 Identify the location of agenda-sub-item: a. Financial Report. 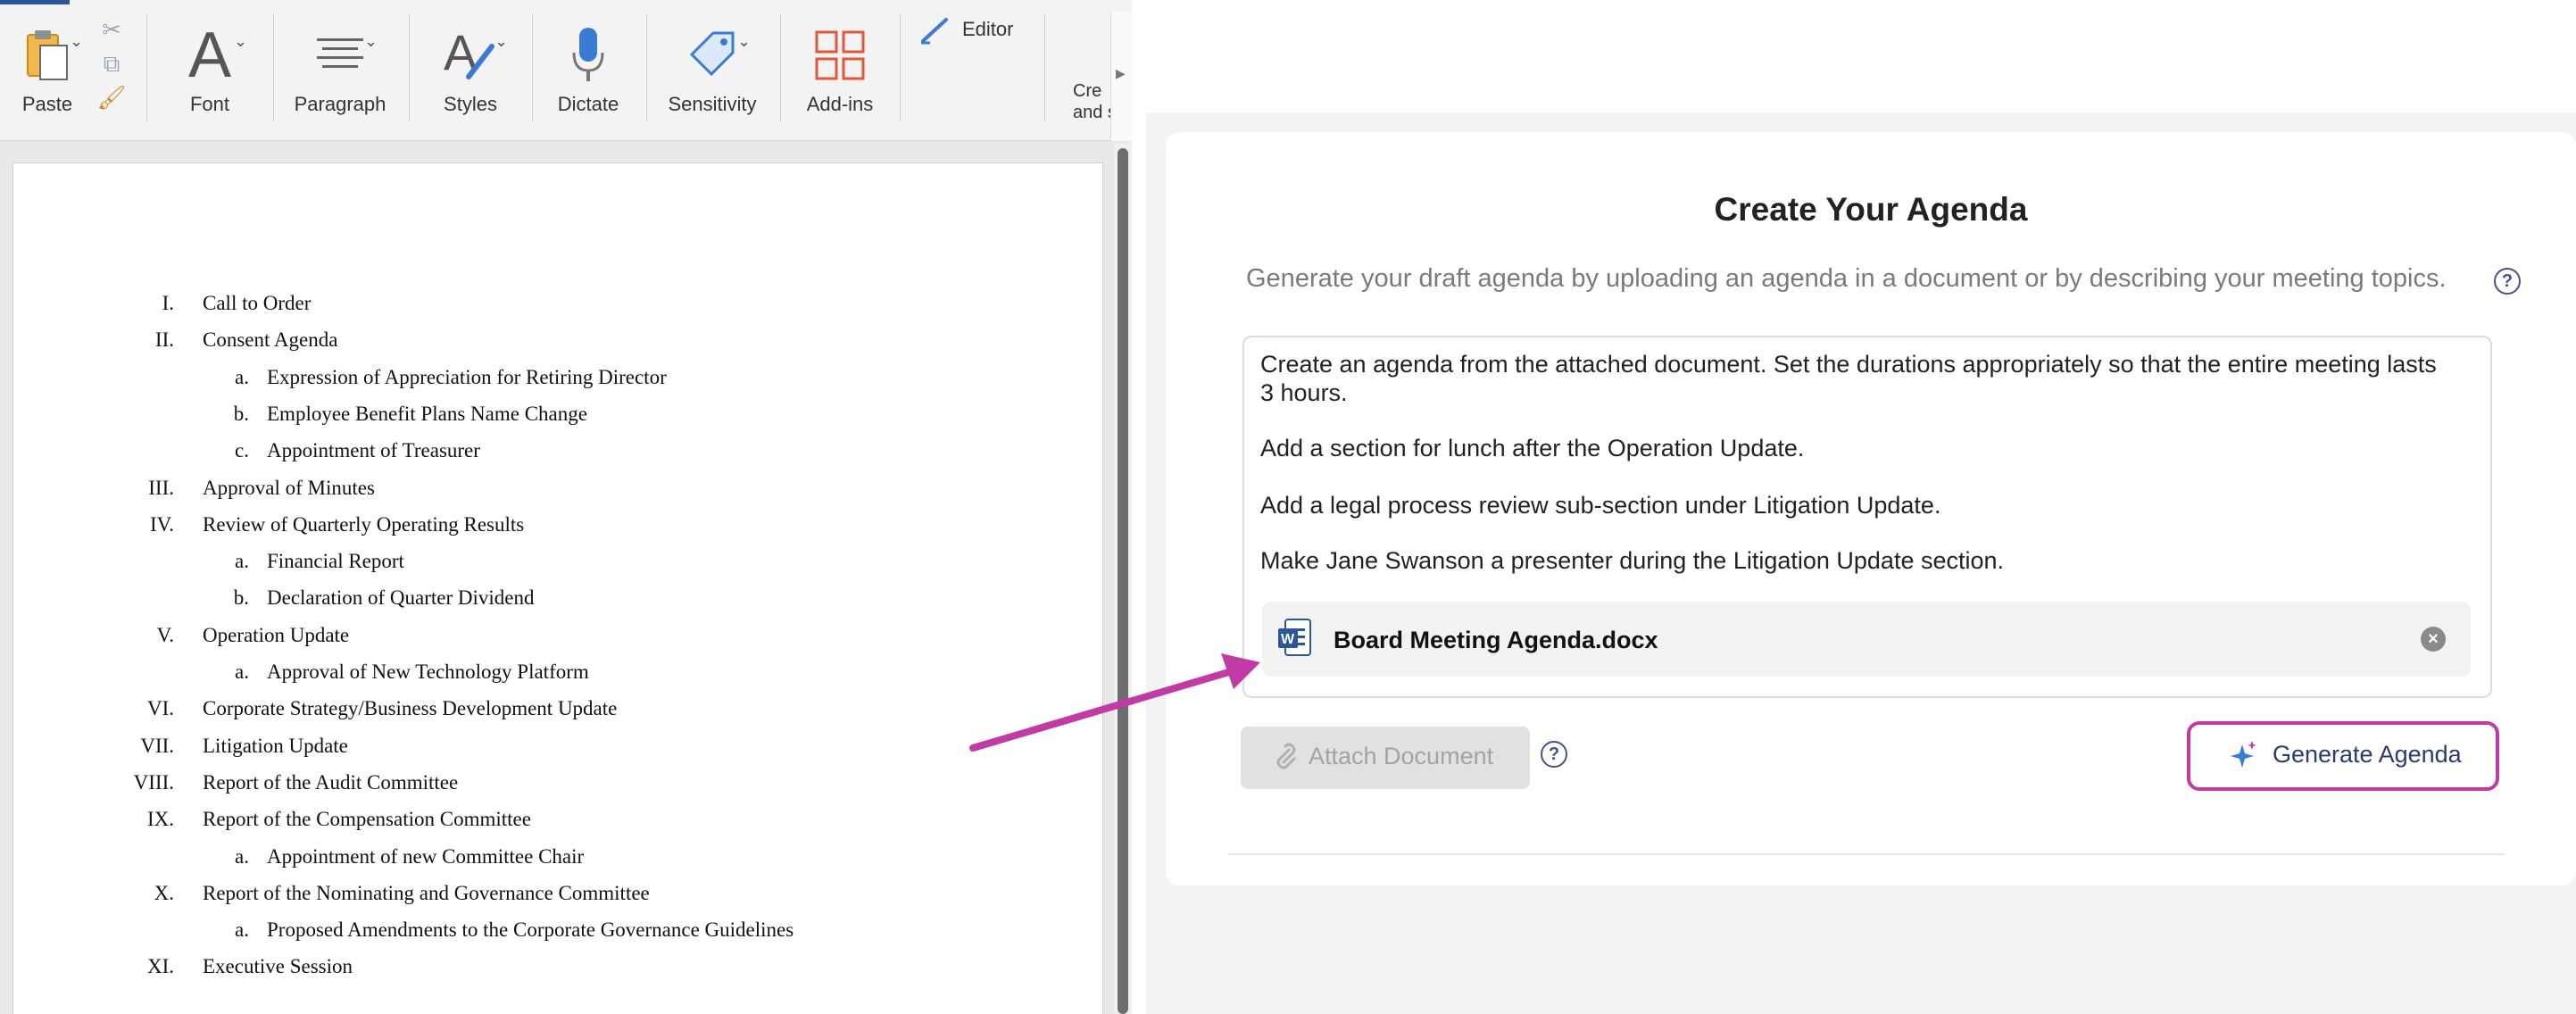
(548, 568).